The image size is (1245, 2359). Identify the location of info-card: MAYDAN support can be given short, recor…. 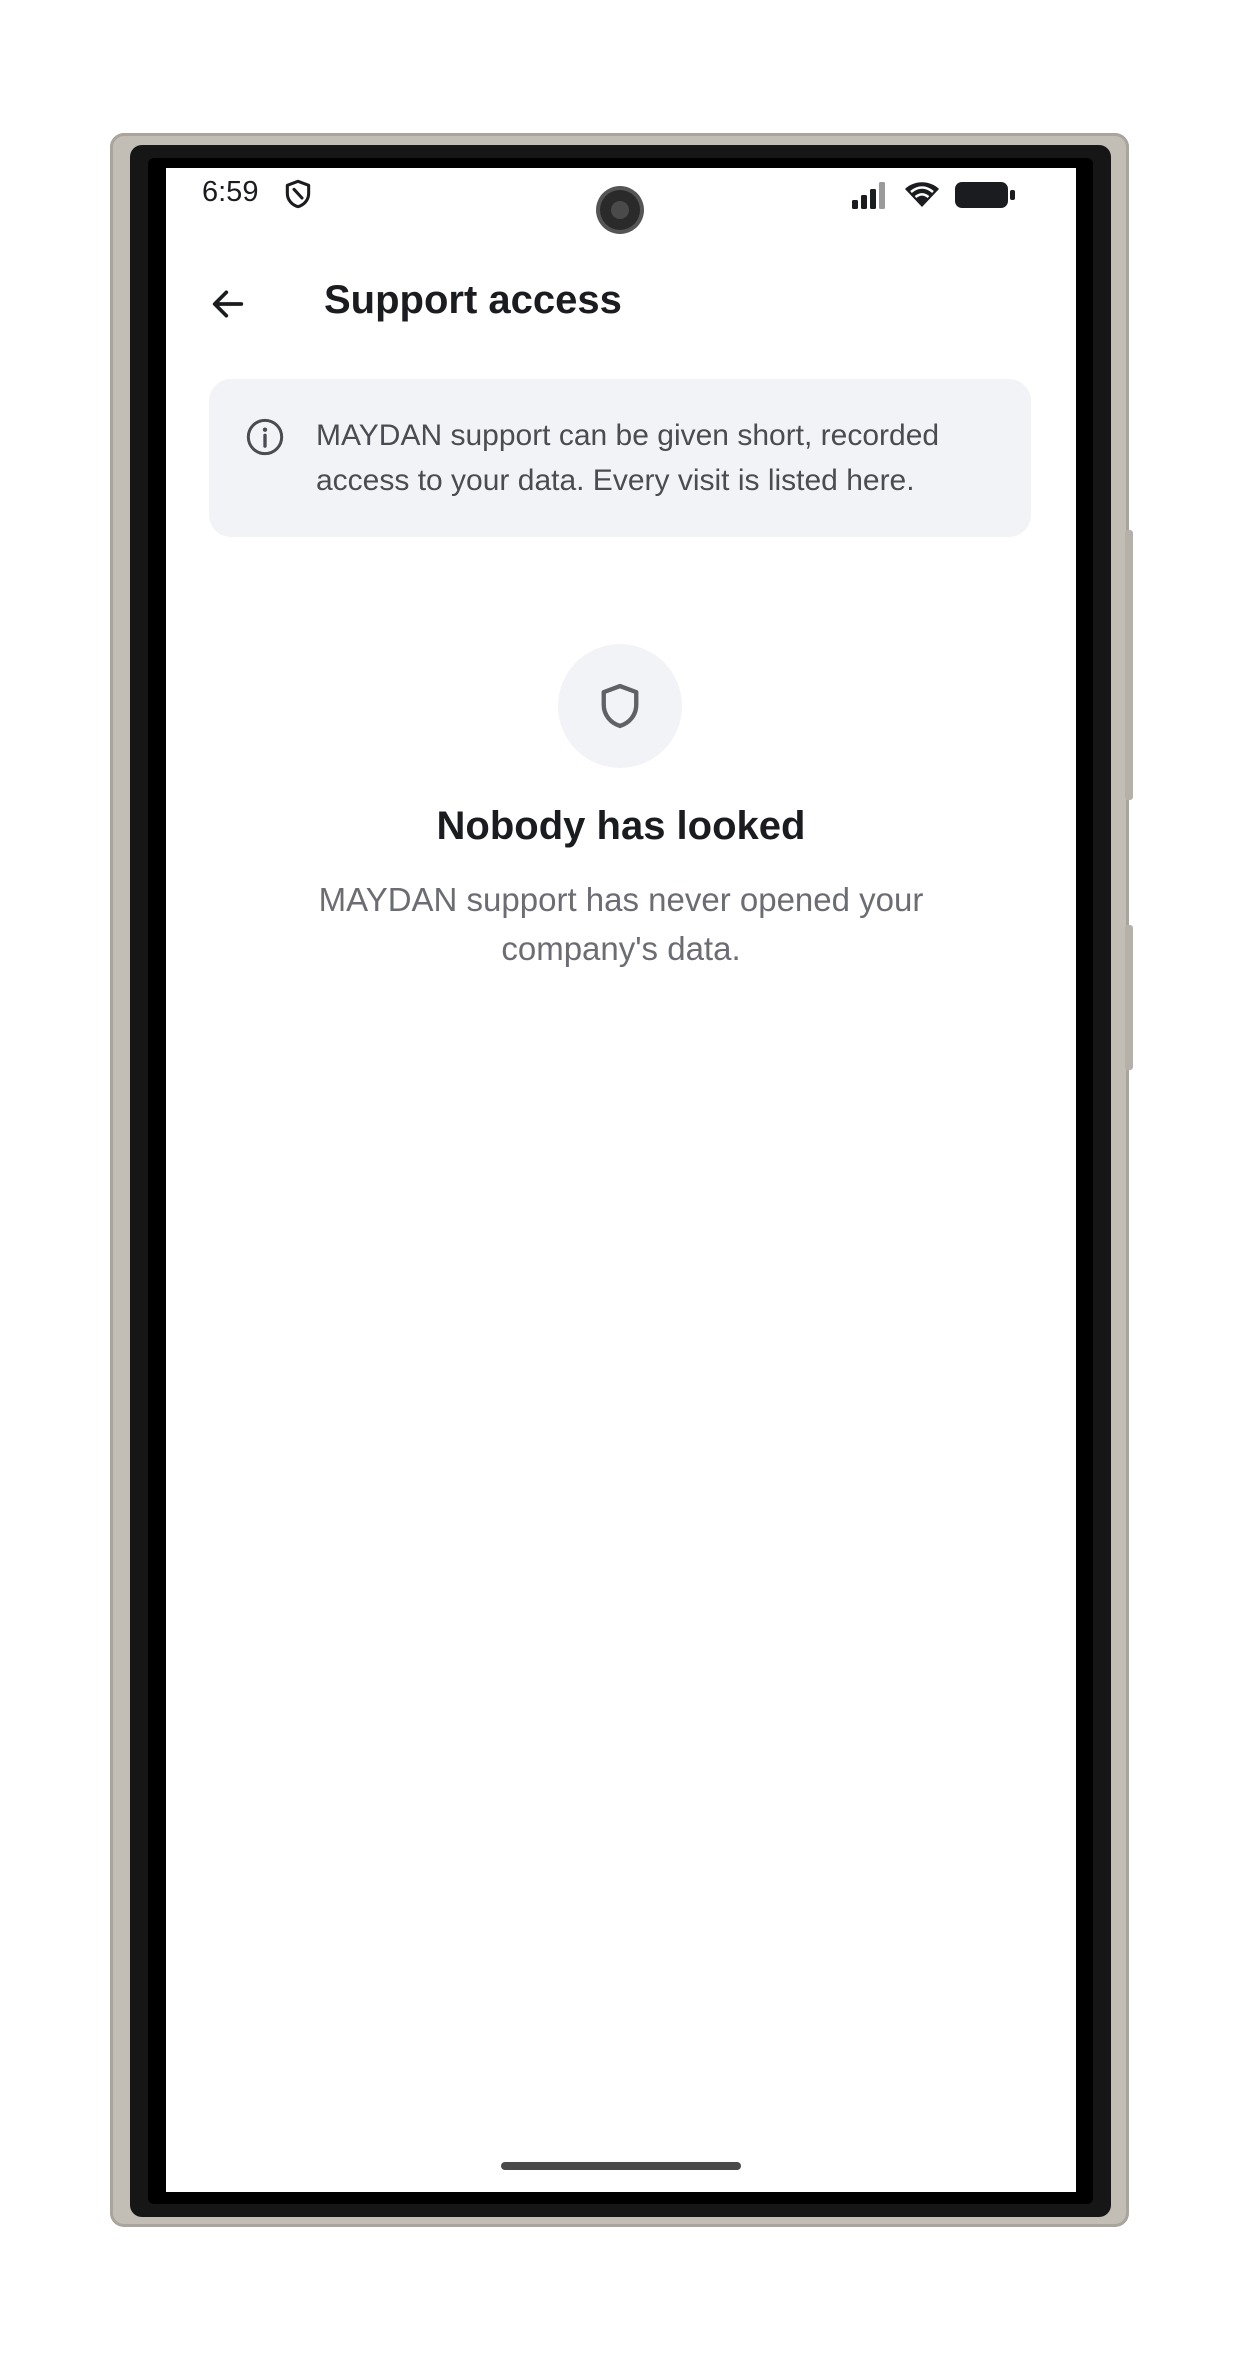
(620, 458).